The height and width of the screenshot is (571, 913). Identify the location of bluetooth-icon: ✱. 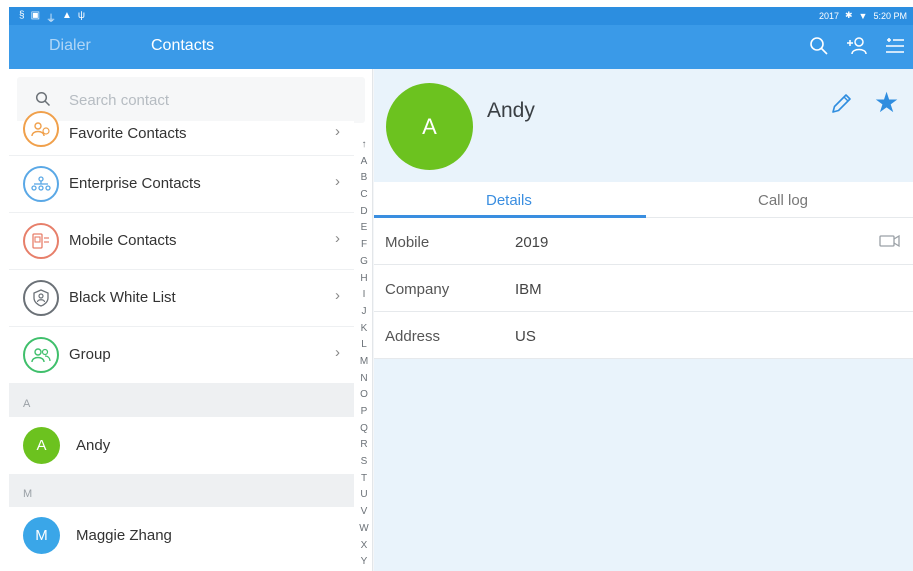
(849, 15).